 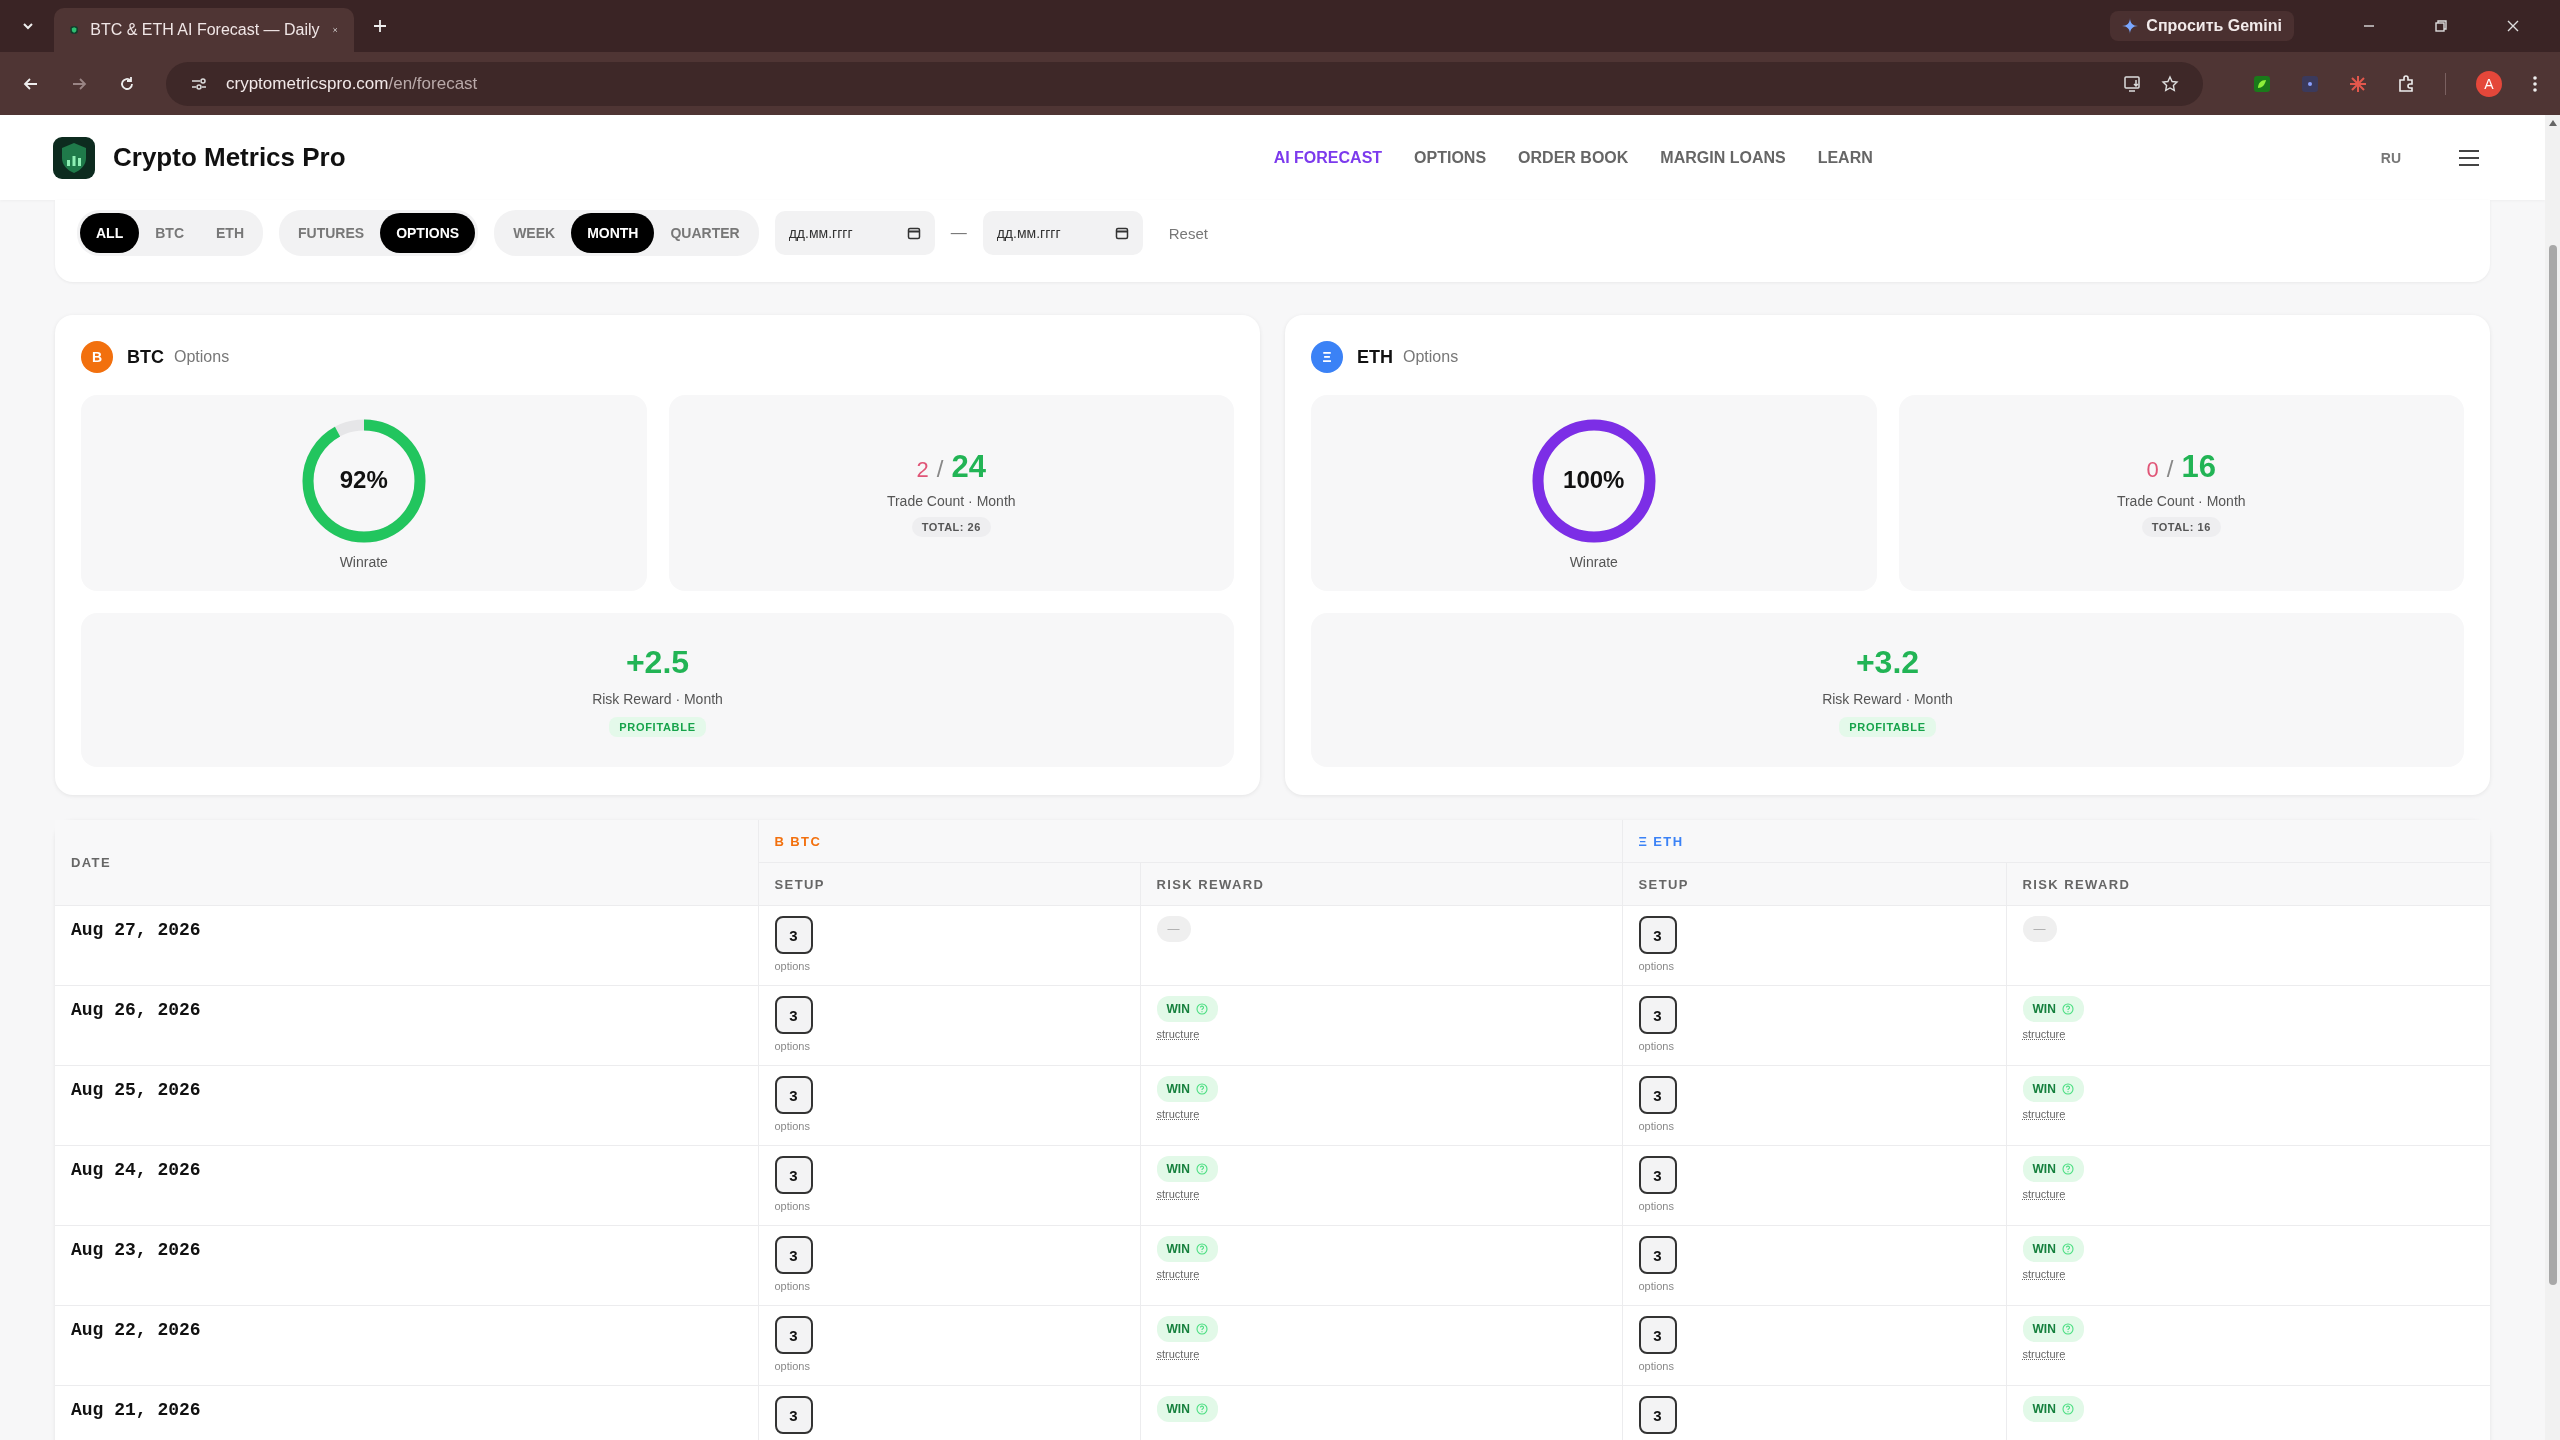 I want to click on group-header: B BTC, so click(x=798, y=841).